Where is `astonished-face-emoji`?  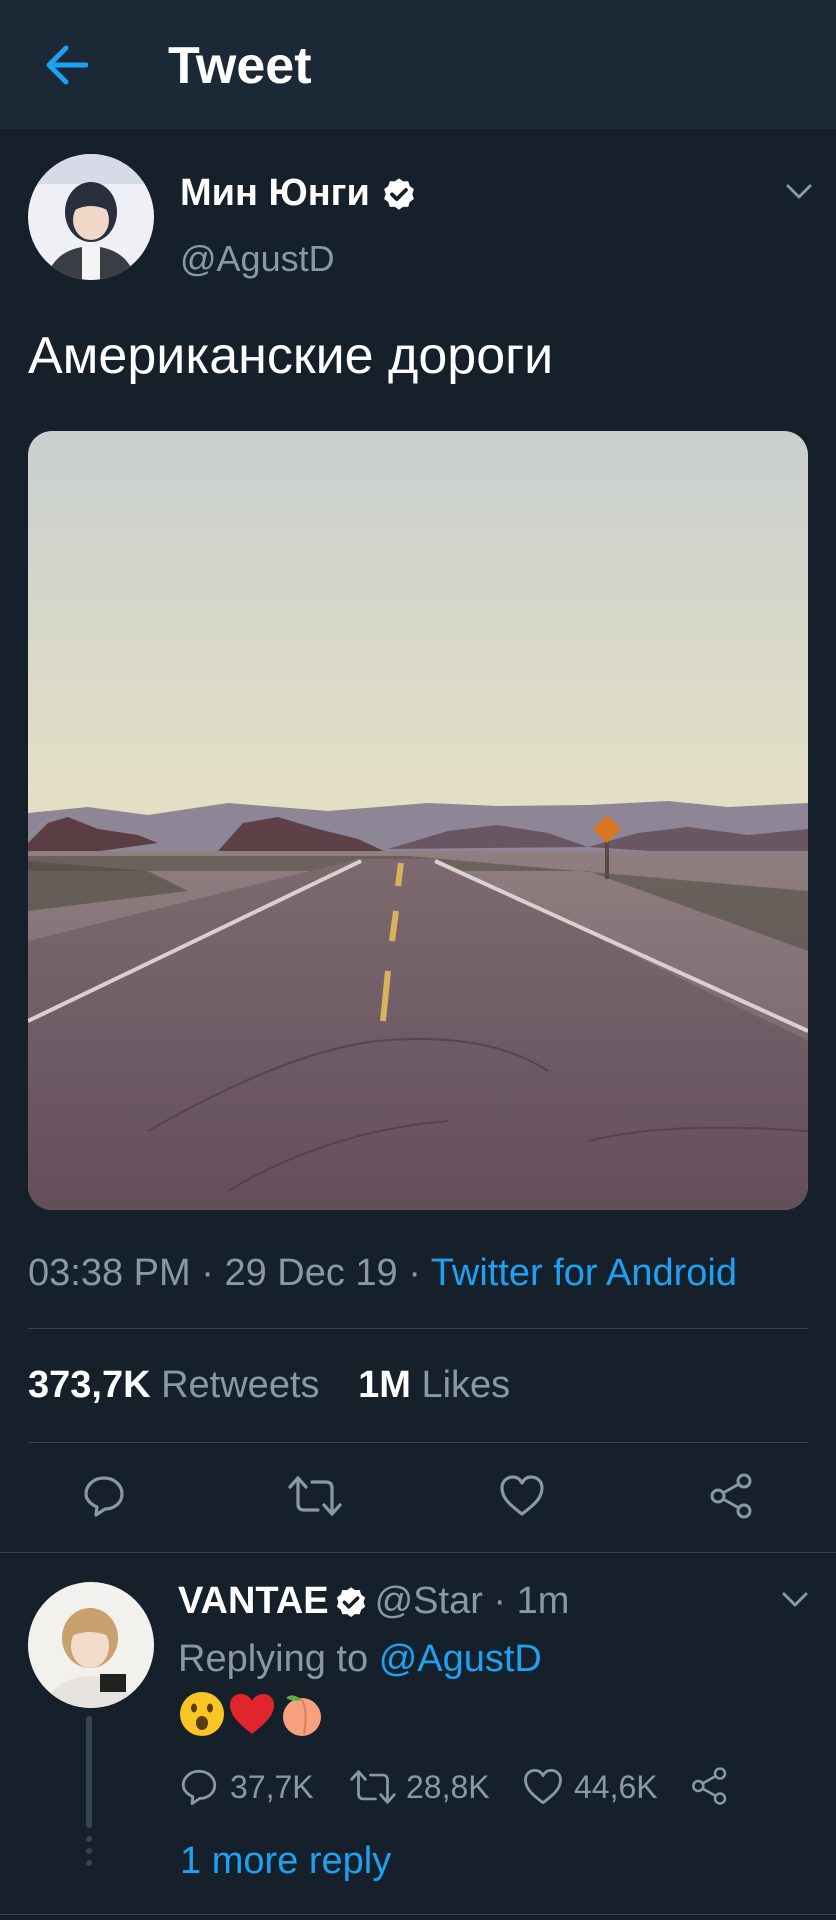 astonished-face-emoji is located at coordinates (202, 1714).